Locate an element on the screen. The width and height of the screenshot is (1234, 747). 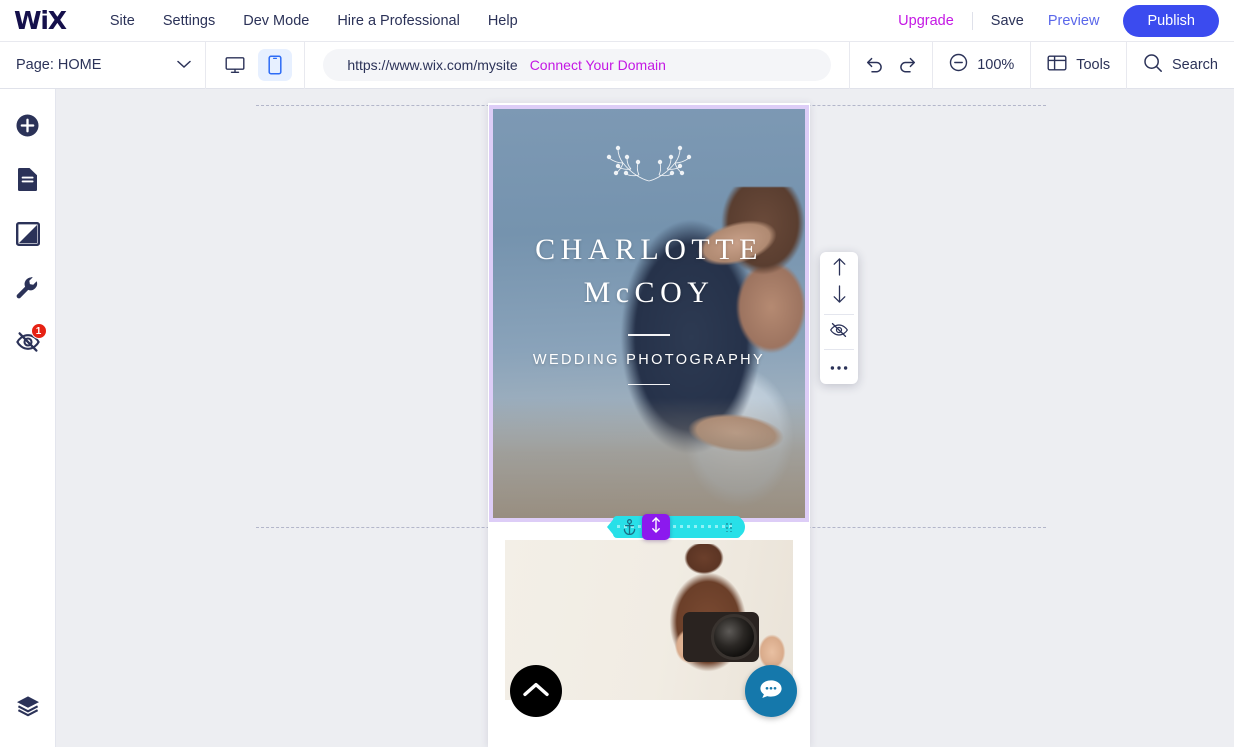
redo-icon is located at coordinates (908, 65).